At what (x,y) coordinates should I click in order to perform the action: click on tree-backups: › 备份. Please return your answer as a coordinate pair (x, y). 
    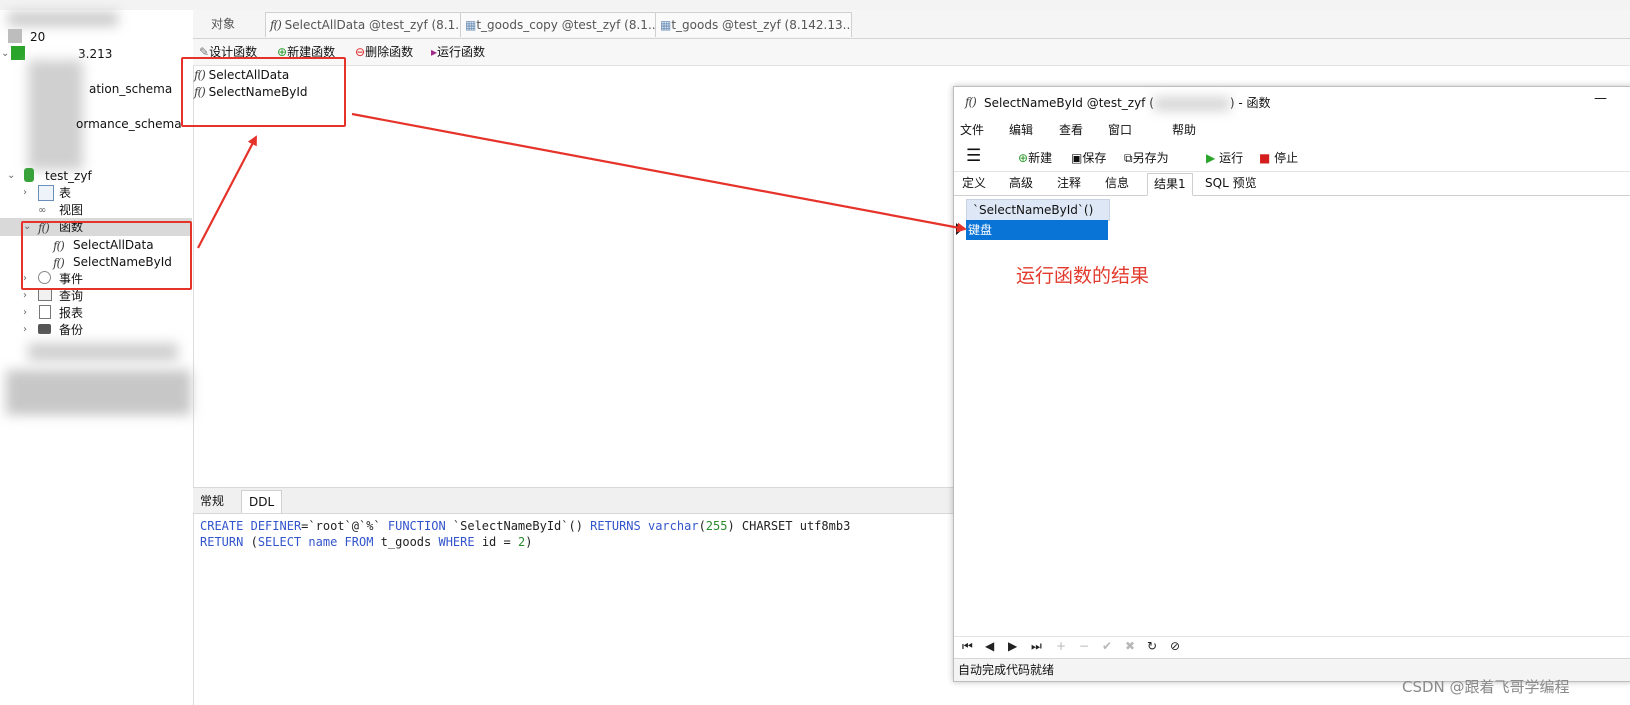
    Looking at the image, I should click on (95, 330).